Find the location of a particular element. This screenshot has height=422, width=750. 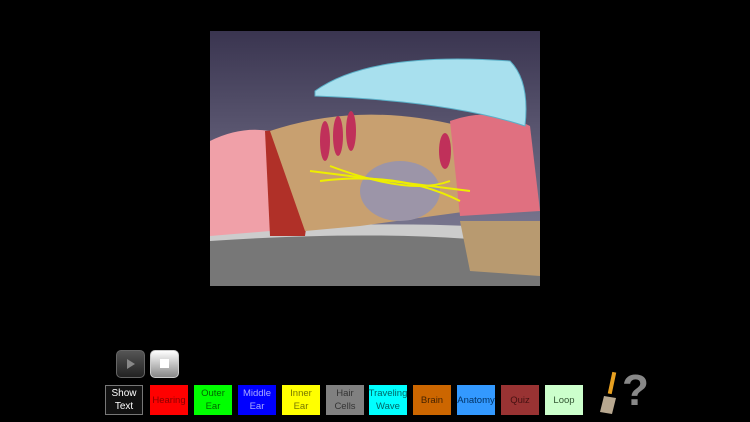

paintbrush-icon is located at coordinates (609, 393).